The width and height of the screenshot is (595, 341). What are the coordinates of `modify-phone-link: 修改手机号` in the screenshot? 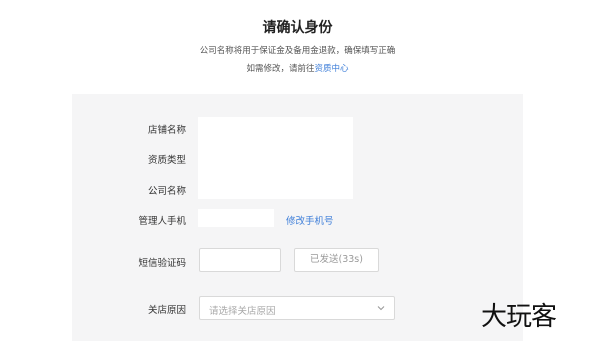 It's located at (310, 220).